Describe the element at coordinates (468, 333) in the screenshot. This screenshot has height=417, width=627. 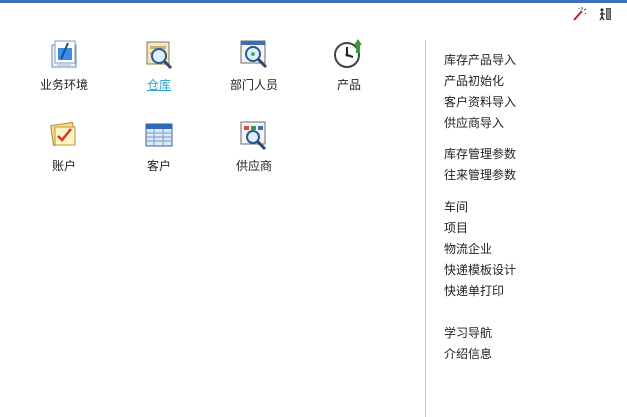
I see `link-learning-guide: 学习导航` at that location.